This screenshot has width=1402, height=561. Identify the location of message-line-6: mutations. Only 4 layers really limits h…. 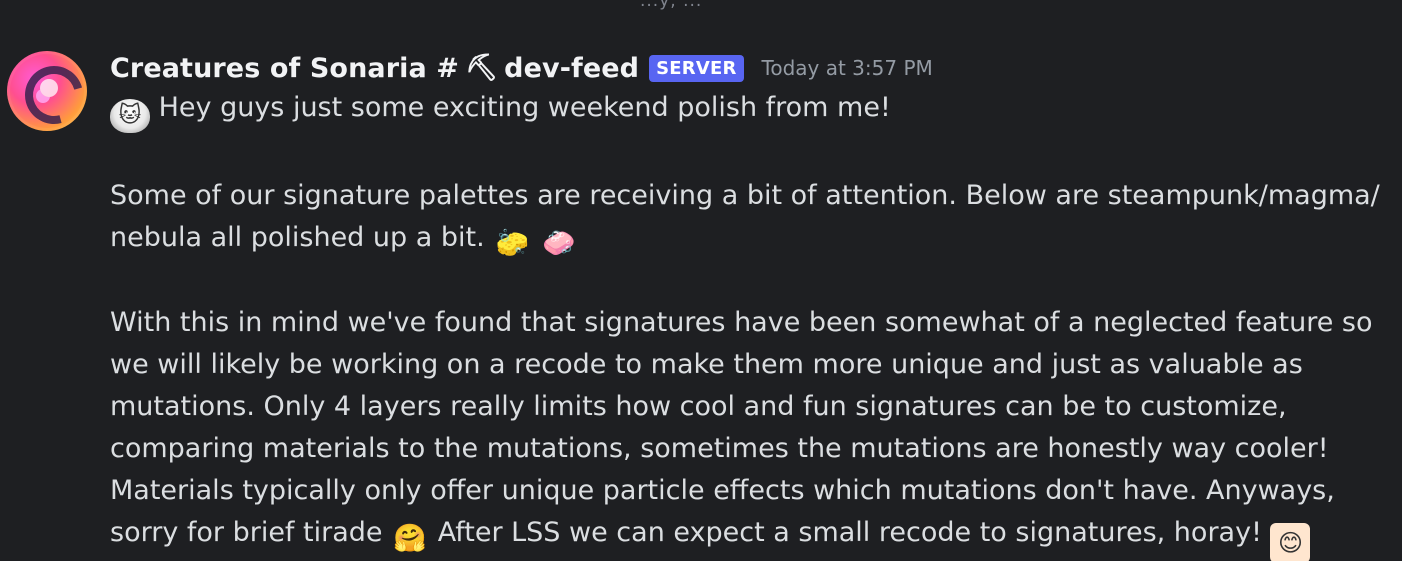
(698, 406).